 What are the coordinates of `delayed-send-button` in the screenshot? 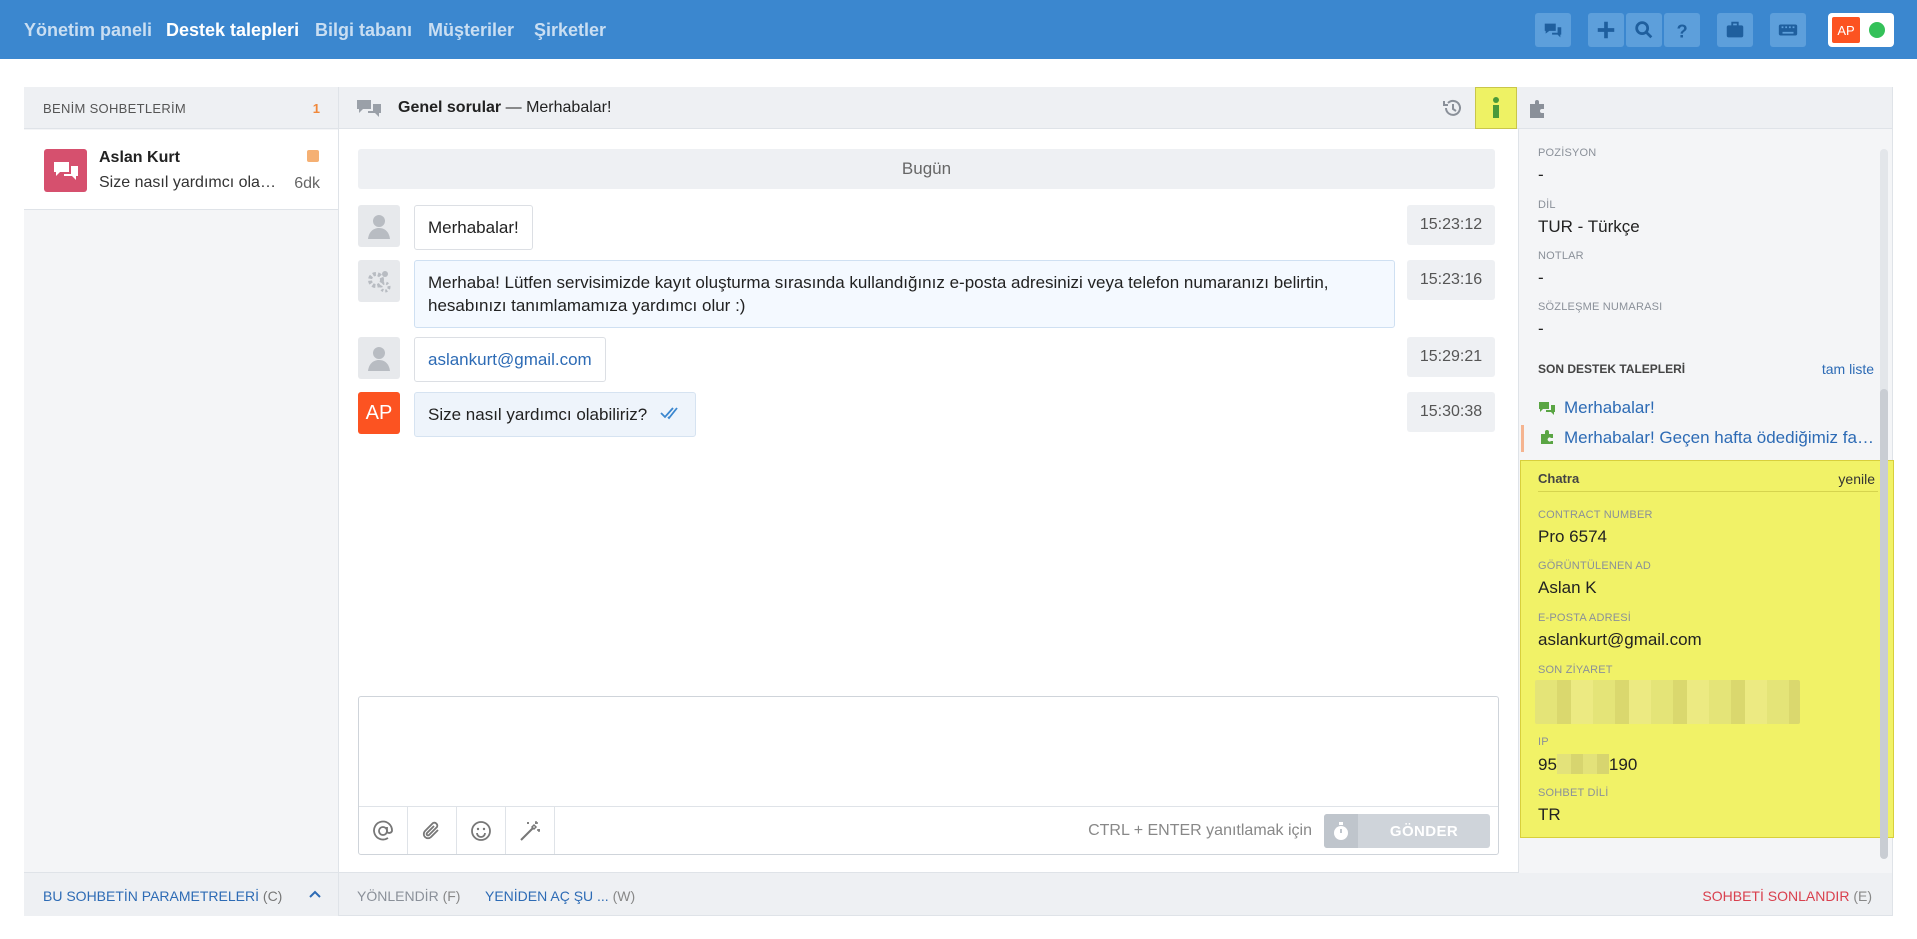 It's located at (1341, 831).